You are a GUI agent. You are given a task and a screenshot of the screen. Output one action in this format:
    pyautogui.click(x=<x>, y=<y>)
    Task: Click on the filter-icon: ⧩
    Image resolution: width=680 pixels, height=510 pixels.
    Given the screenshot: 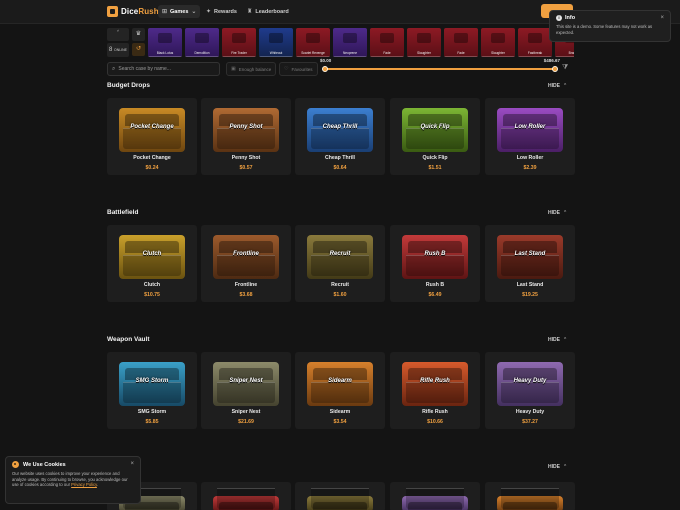 What is the action you would take?
    pyautogui.click(x=565, y=68)
    